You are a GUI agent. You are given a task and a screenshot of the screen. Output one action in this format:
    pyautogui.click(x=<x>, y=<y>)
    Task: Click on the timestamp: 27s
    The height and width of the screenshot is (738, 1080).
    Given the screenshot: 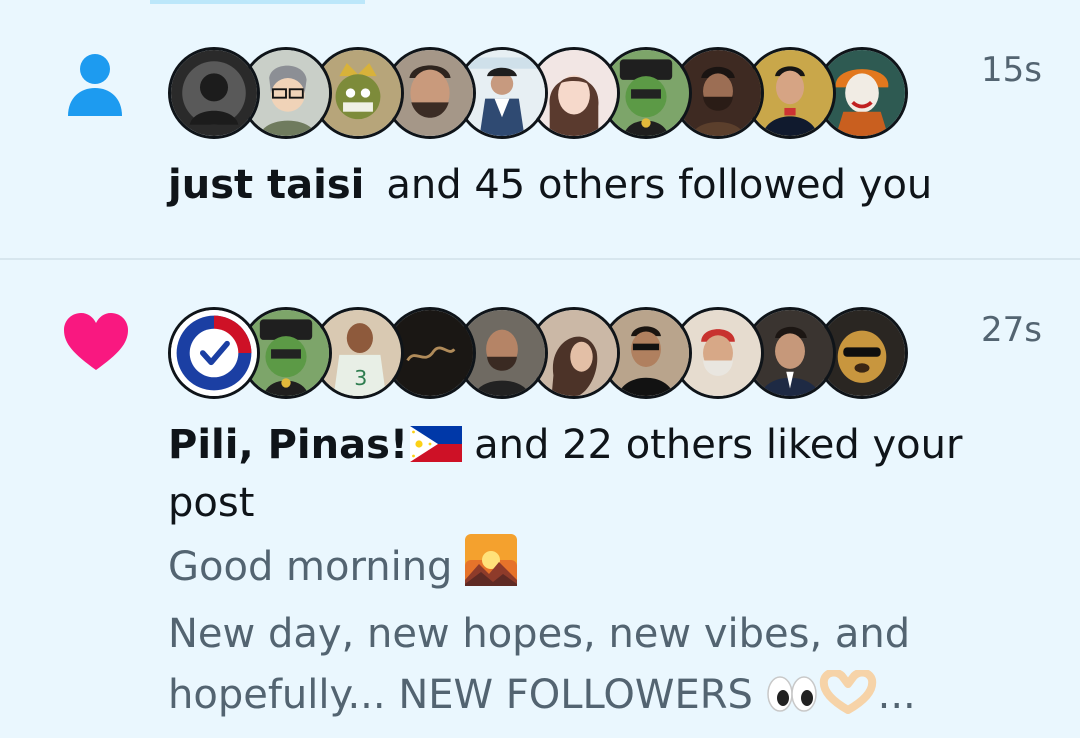 What is the action you would take?
    pyautogui.click(x=1011, y=330)
    